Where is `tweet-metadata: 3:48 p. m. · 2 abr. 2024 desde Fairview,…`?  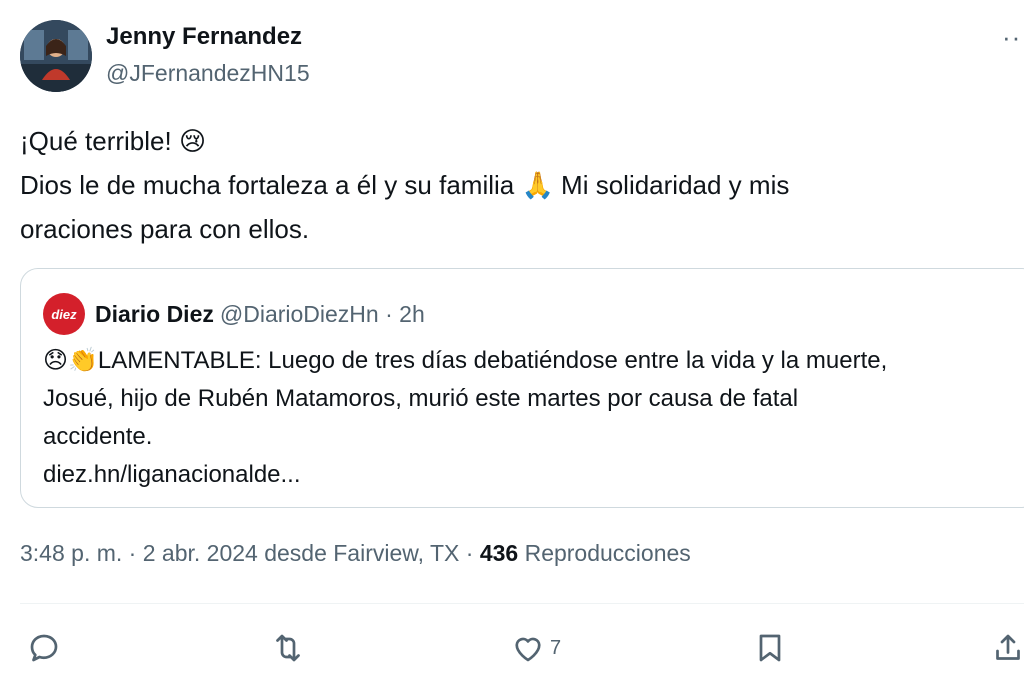 tweet-metadata: 3:48 p. m. · 2 abr. 2024 desde Fairview,… is located at coordinates (355, 553).